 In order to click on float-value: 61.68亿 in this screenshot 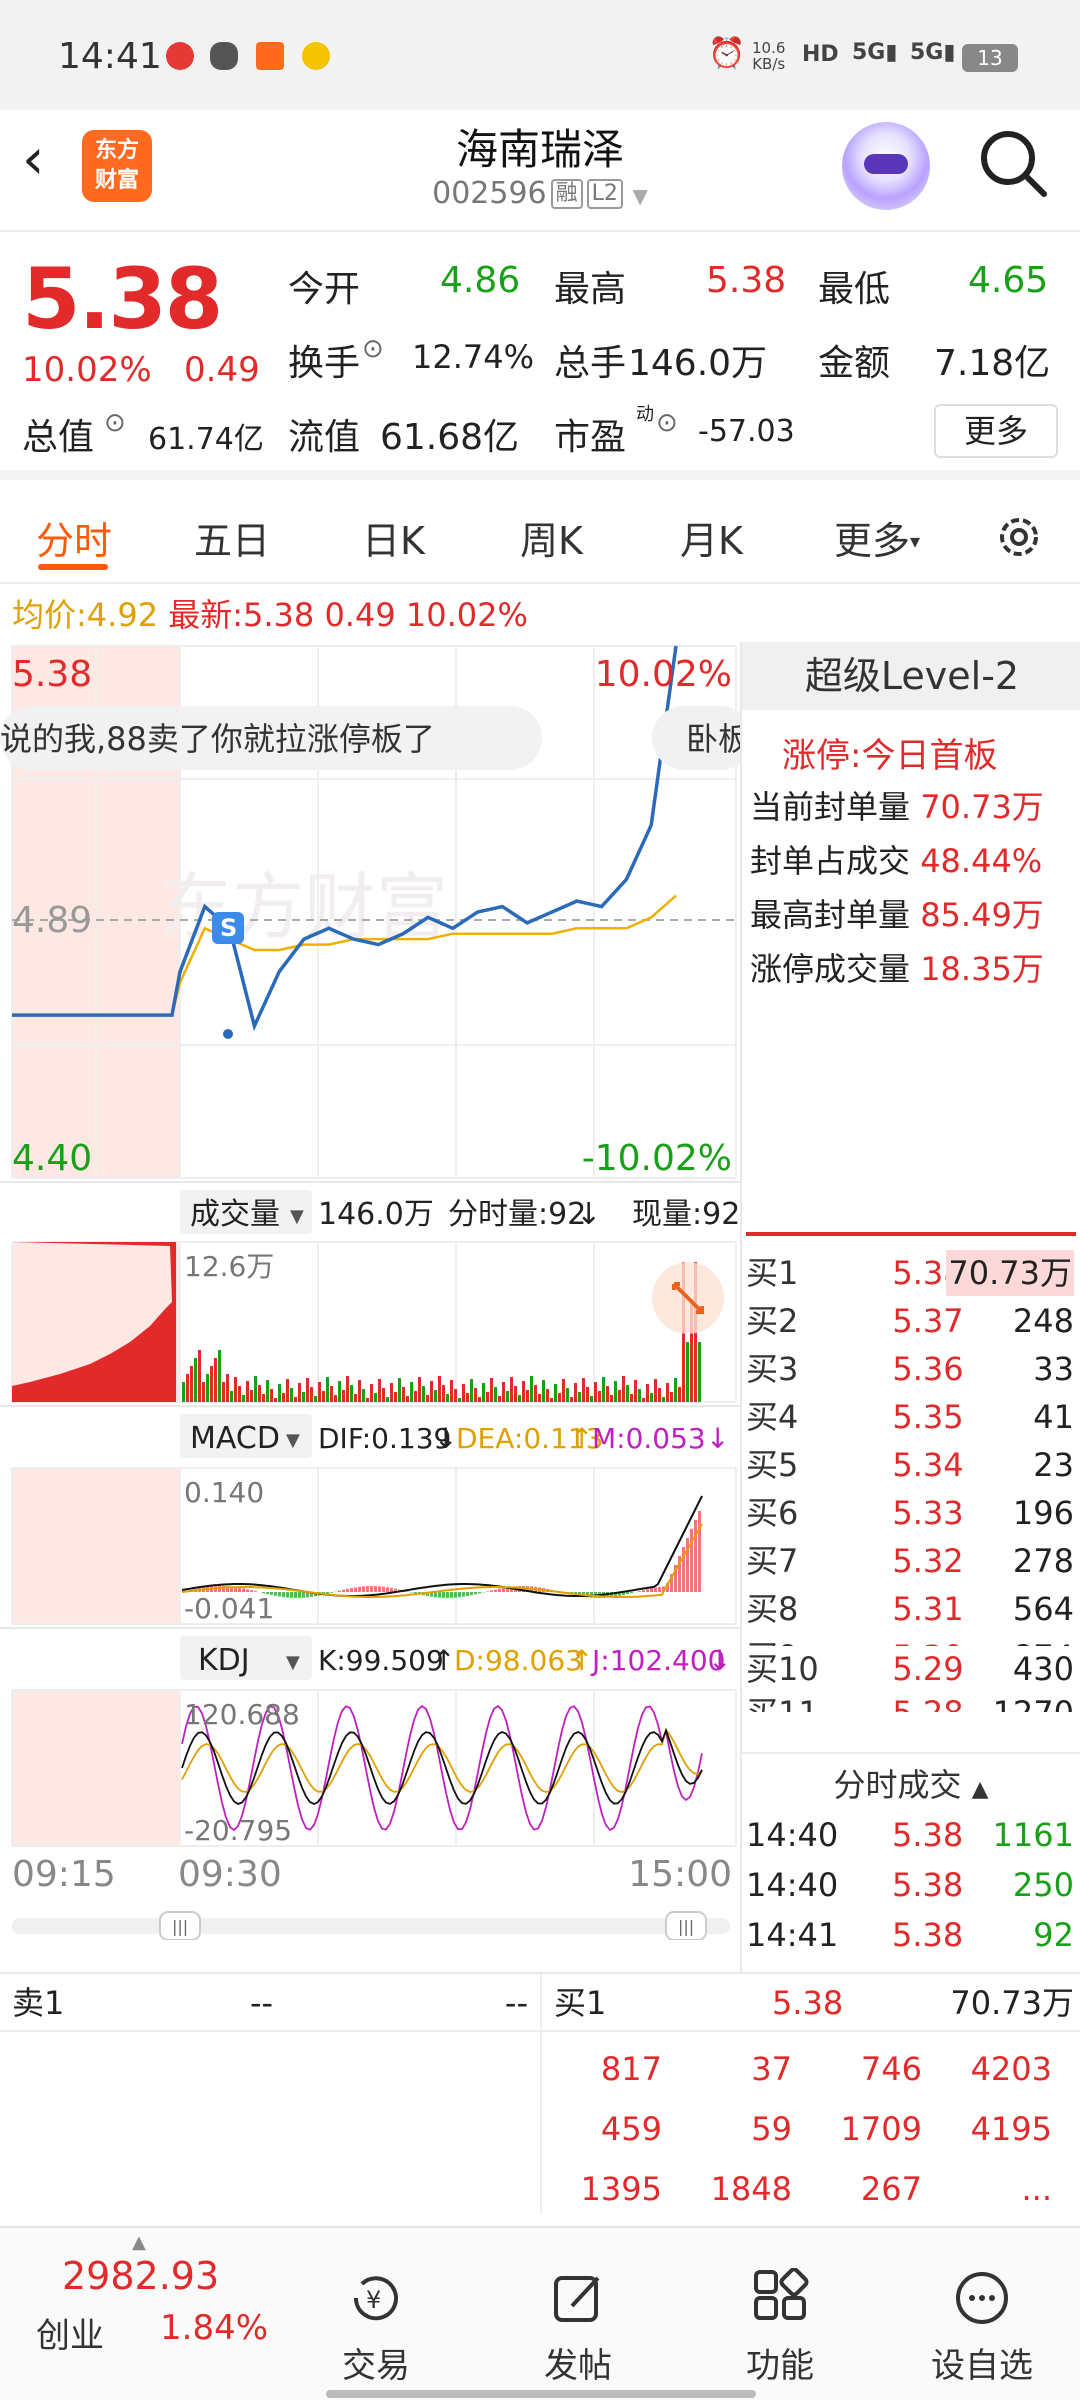, I will do `click(450, 437)`.